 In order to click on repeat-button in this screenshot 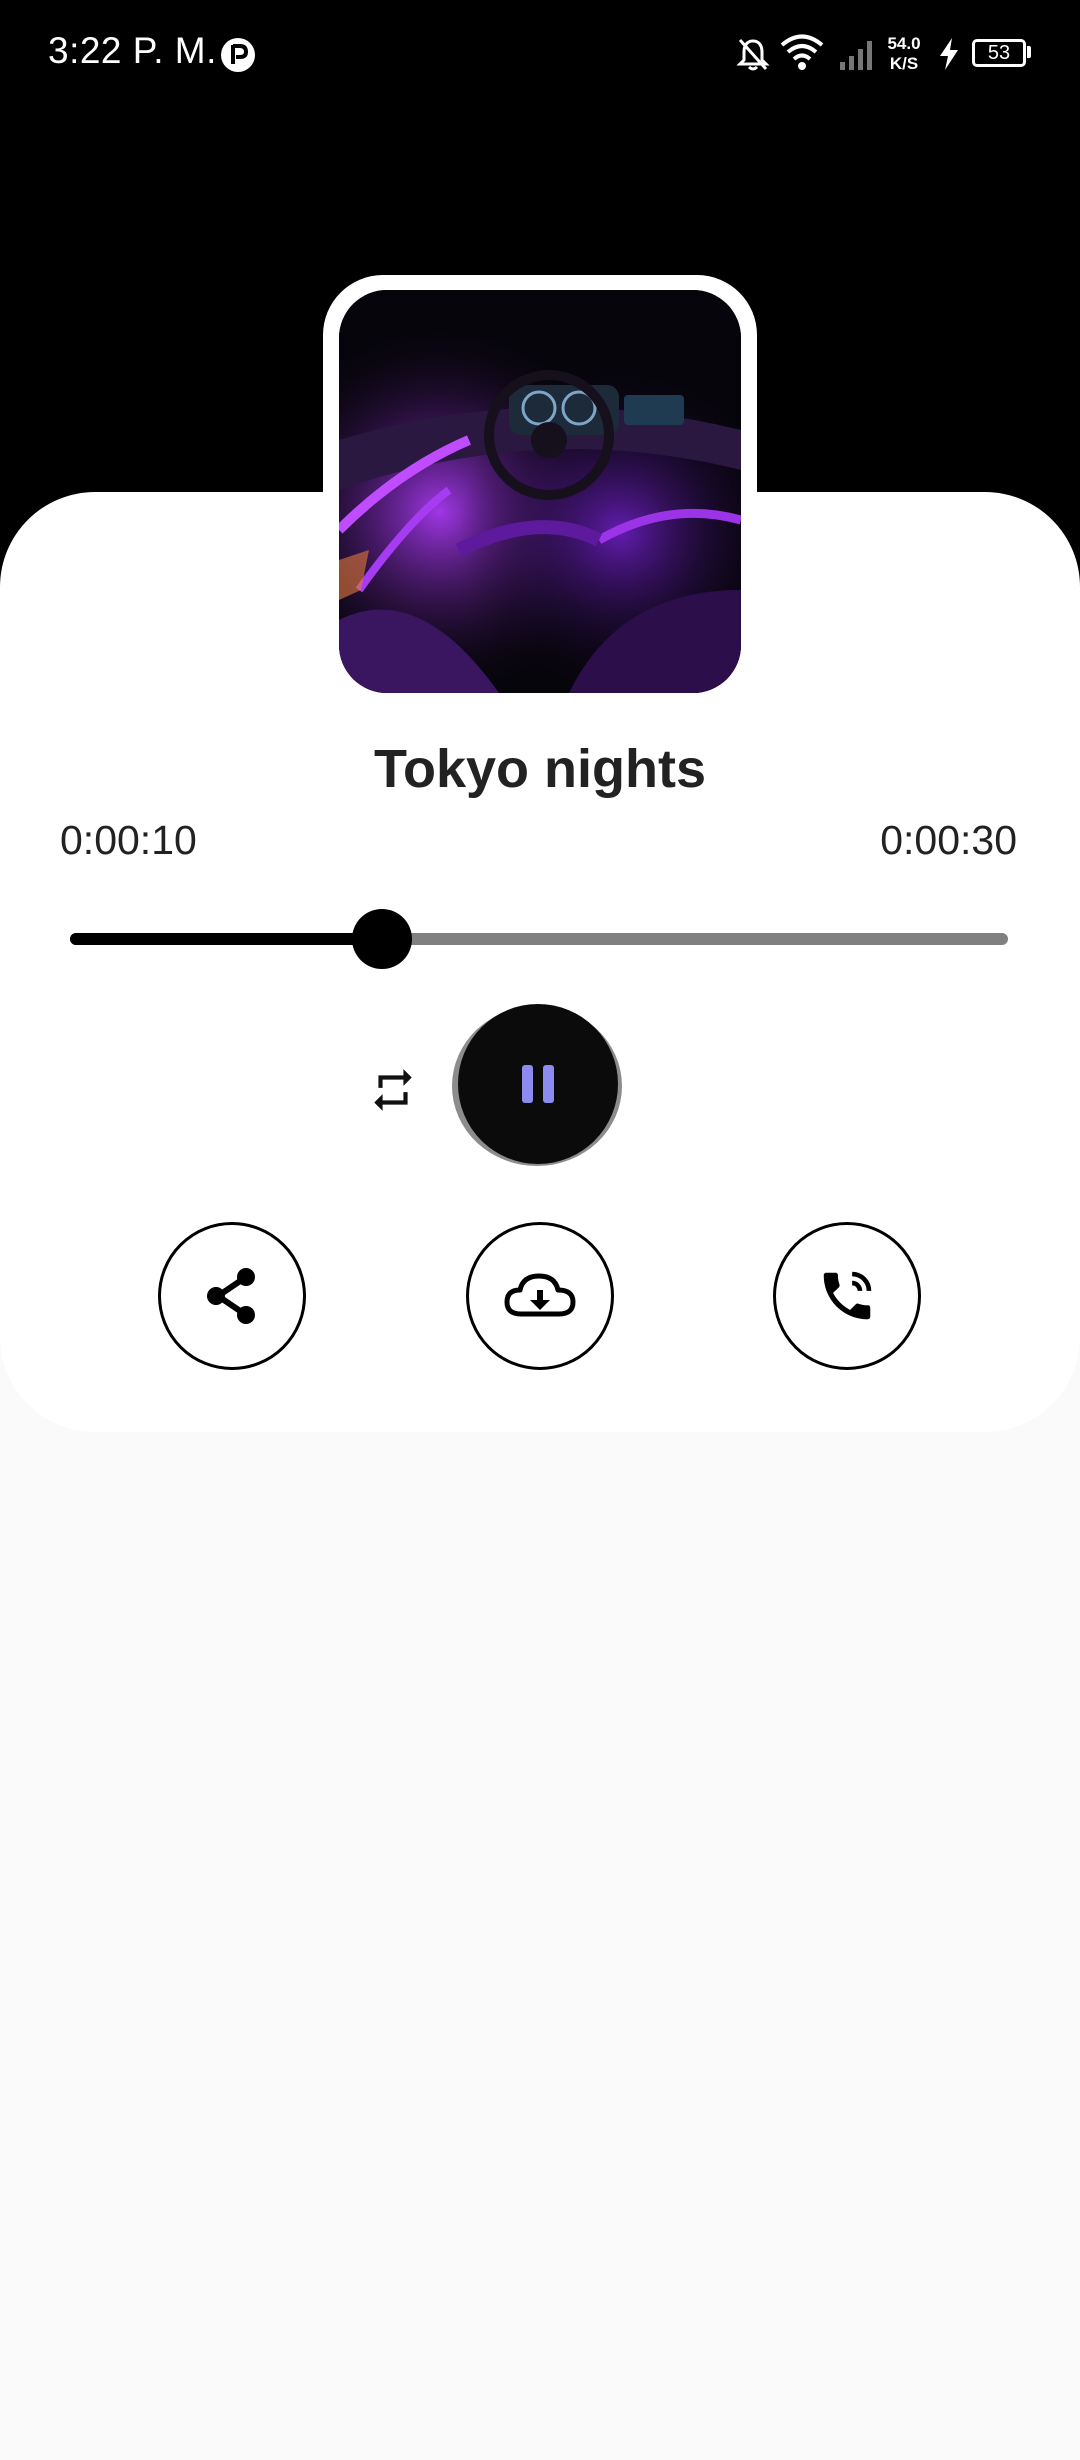, I will do `click(393, 1090)`.